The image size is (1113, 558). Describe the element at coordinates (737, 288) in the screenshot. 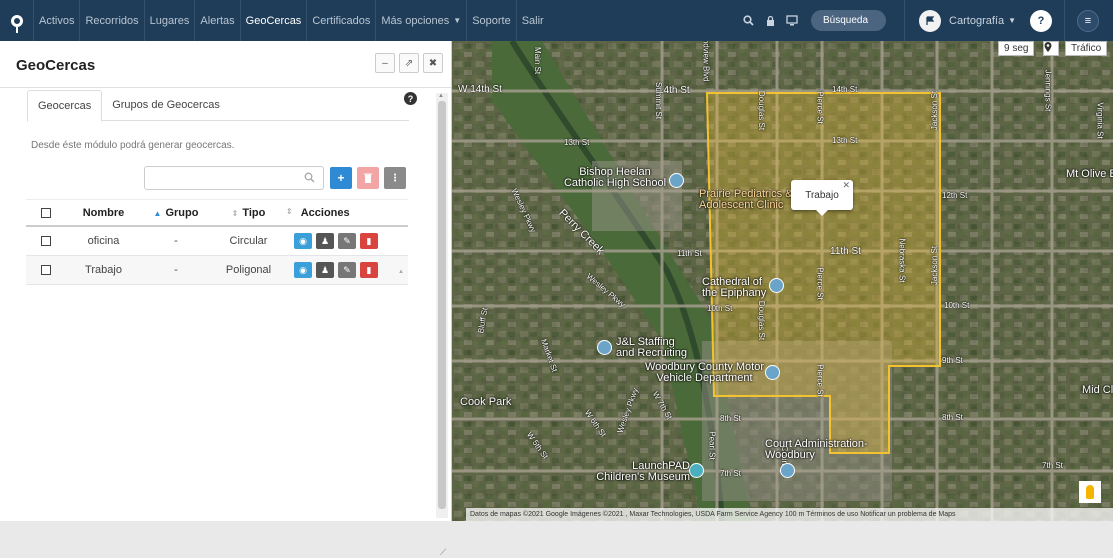

I see `poi-cathedral: Cathedral of the Epiphany` at that location.